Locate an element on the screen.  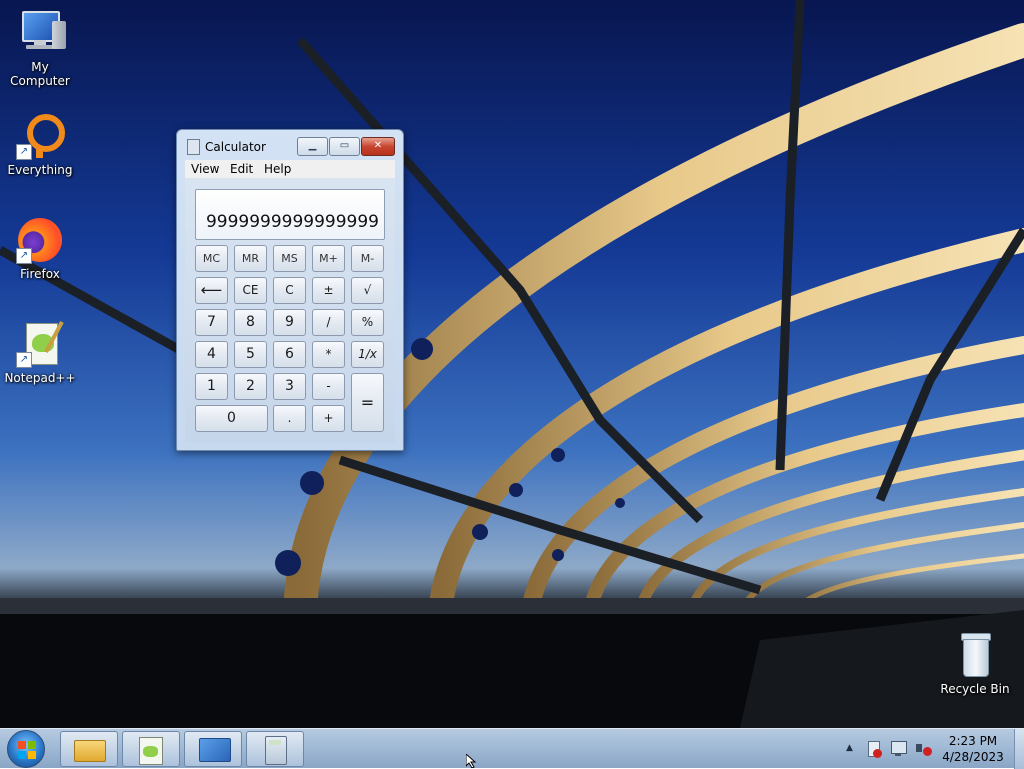
desktop-icon-everything: ↗ Everything is located at coordinates (40, 144).